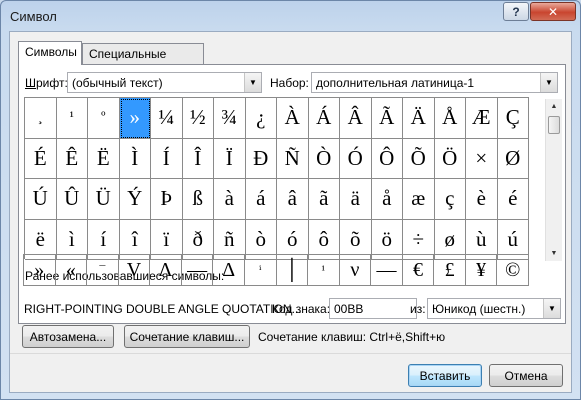  What do you see at coordinates (373, 308) in the screenshot?
I see `char-code-input: 00BB` at bounding box center [373, 308].